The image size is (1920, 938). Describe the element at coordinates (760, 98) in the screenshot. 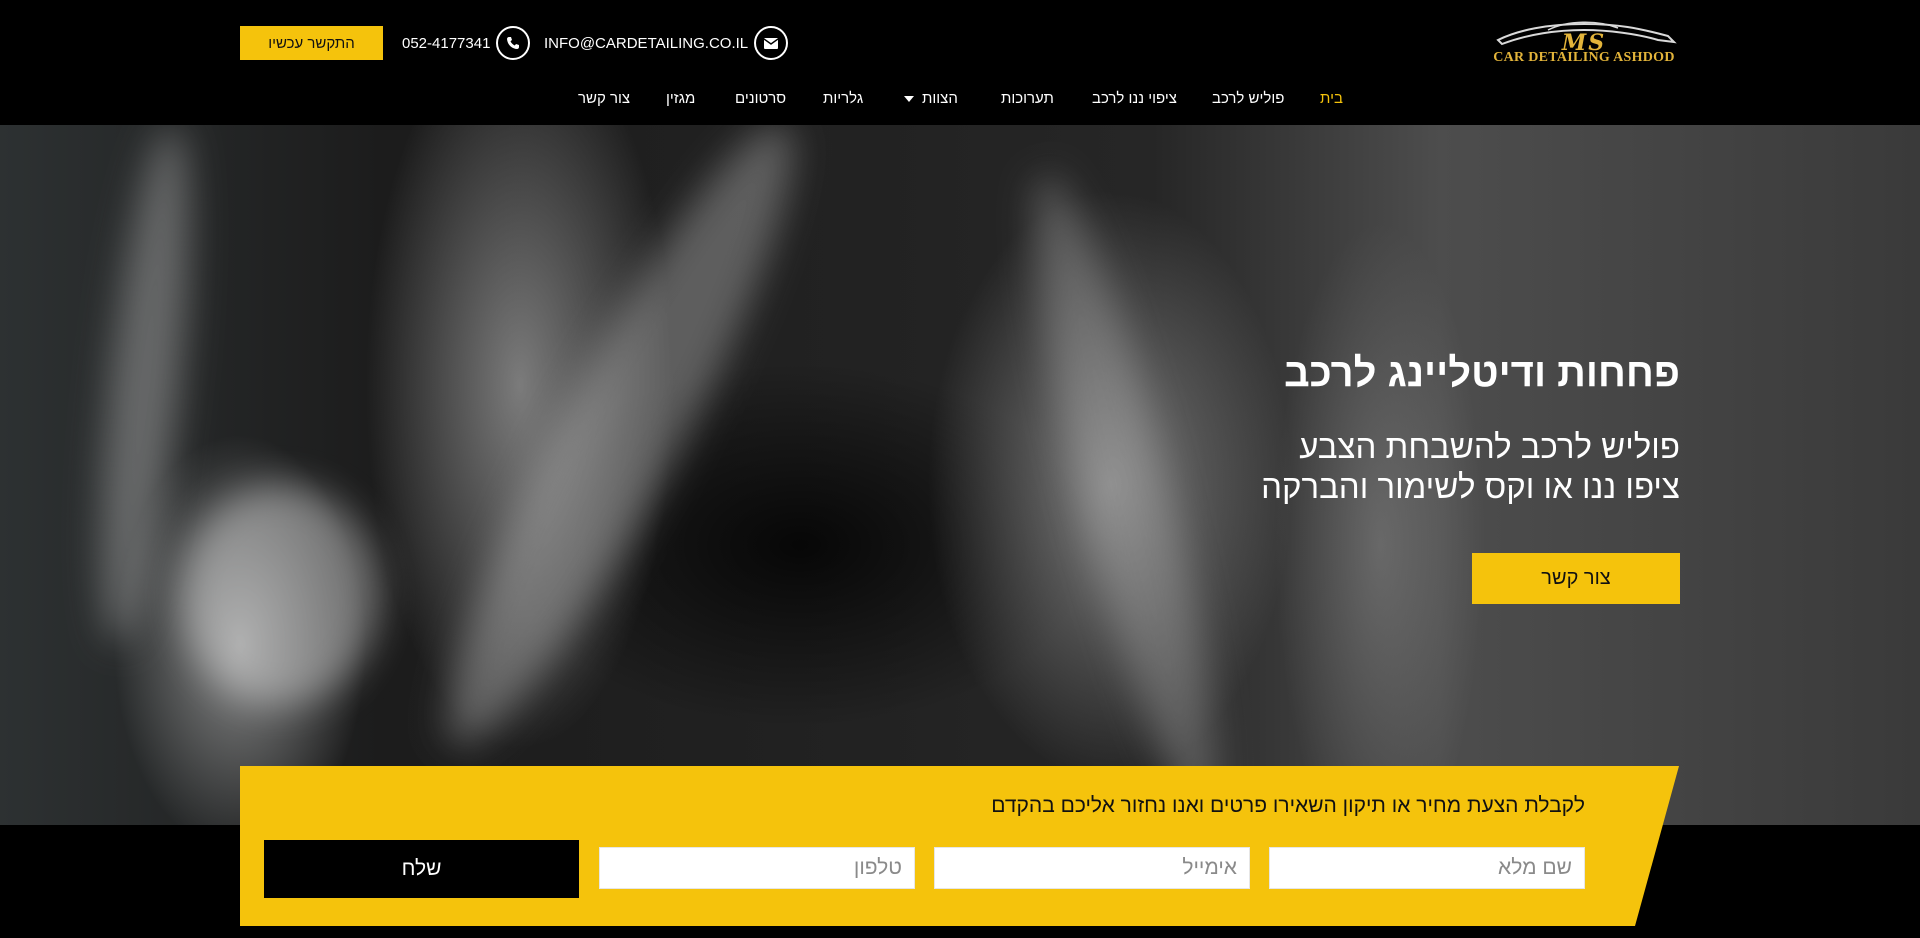

I see `nav-item-videos: סרטונים` at that location.